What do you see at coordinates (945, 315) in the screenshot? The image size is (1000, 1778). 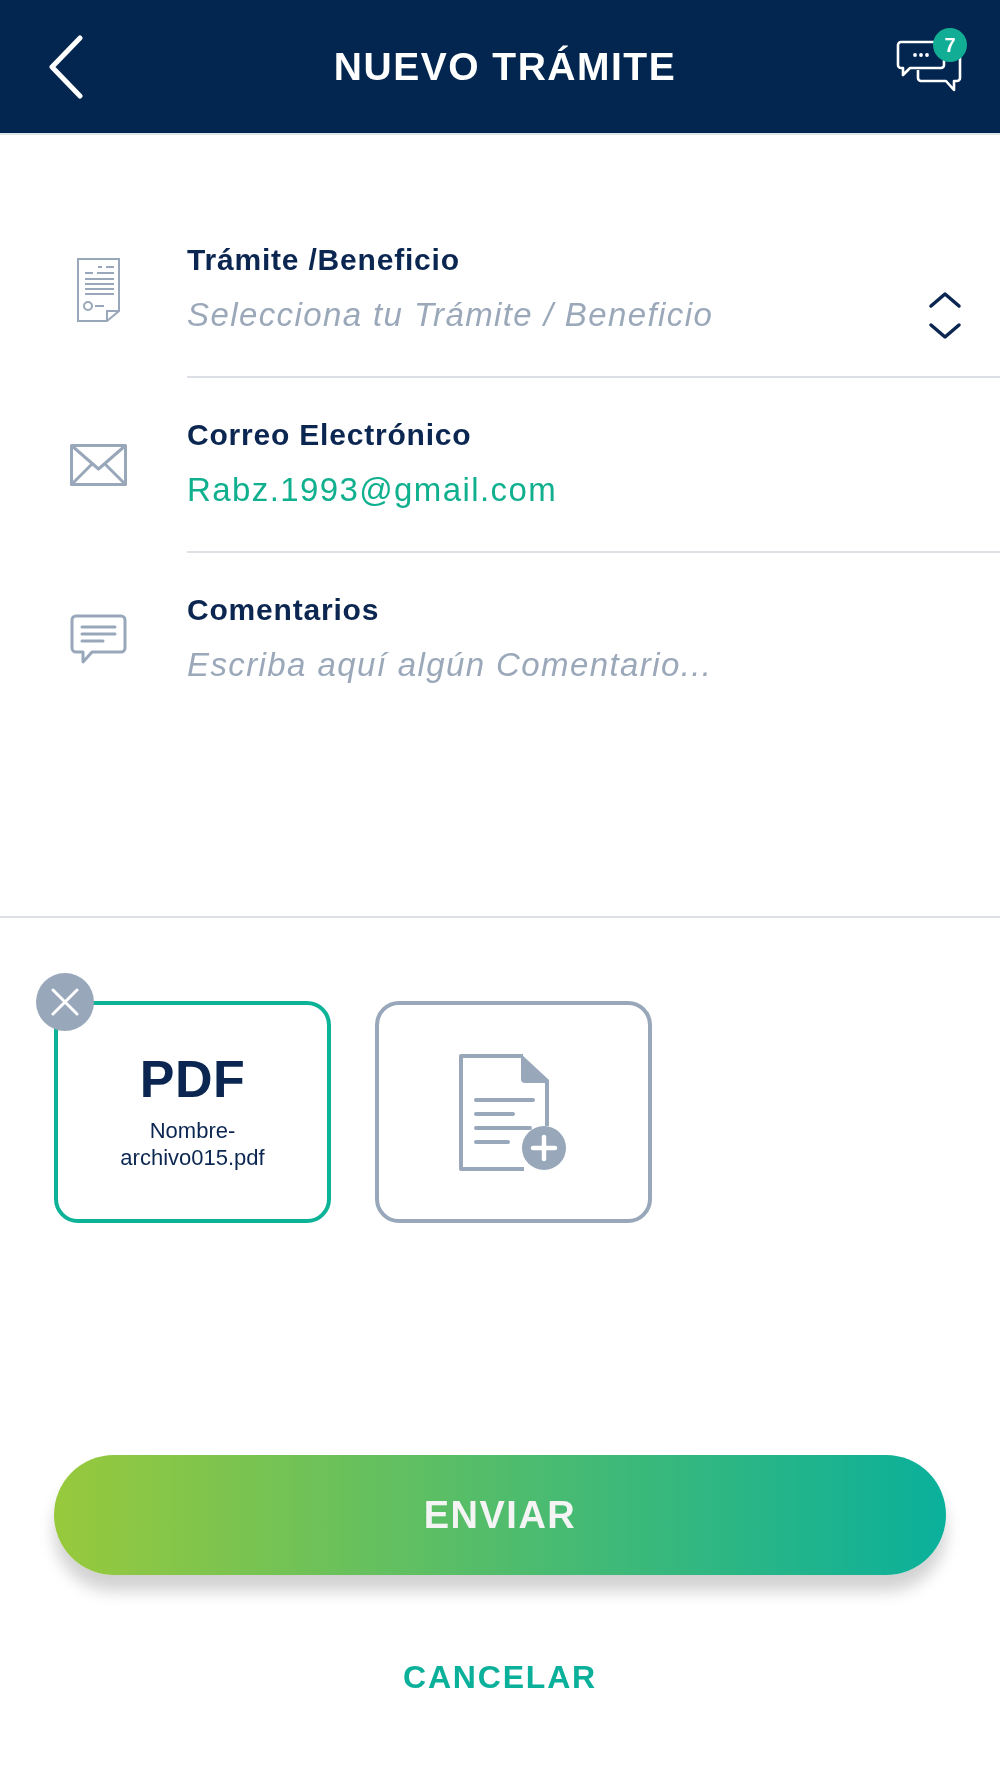 I see `chevron-up-down-icon` at bounding box center [945, 315].